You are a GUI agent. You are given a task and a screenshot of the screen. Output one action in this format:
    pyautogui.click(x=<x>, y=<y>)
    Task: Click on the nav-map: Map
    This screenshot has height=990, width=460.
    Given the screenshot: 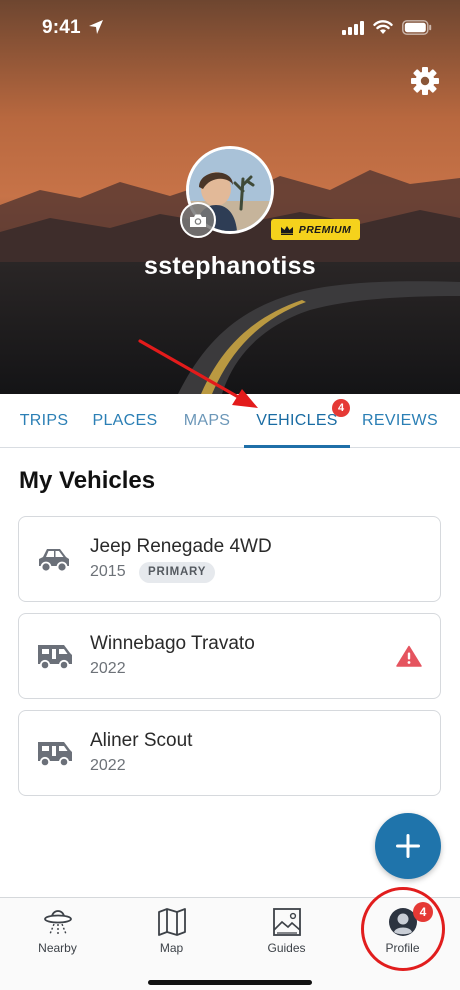 What is the action you would take?
    pyautogui.click(x=171, y=933)
    